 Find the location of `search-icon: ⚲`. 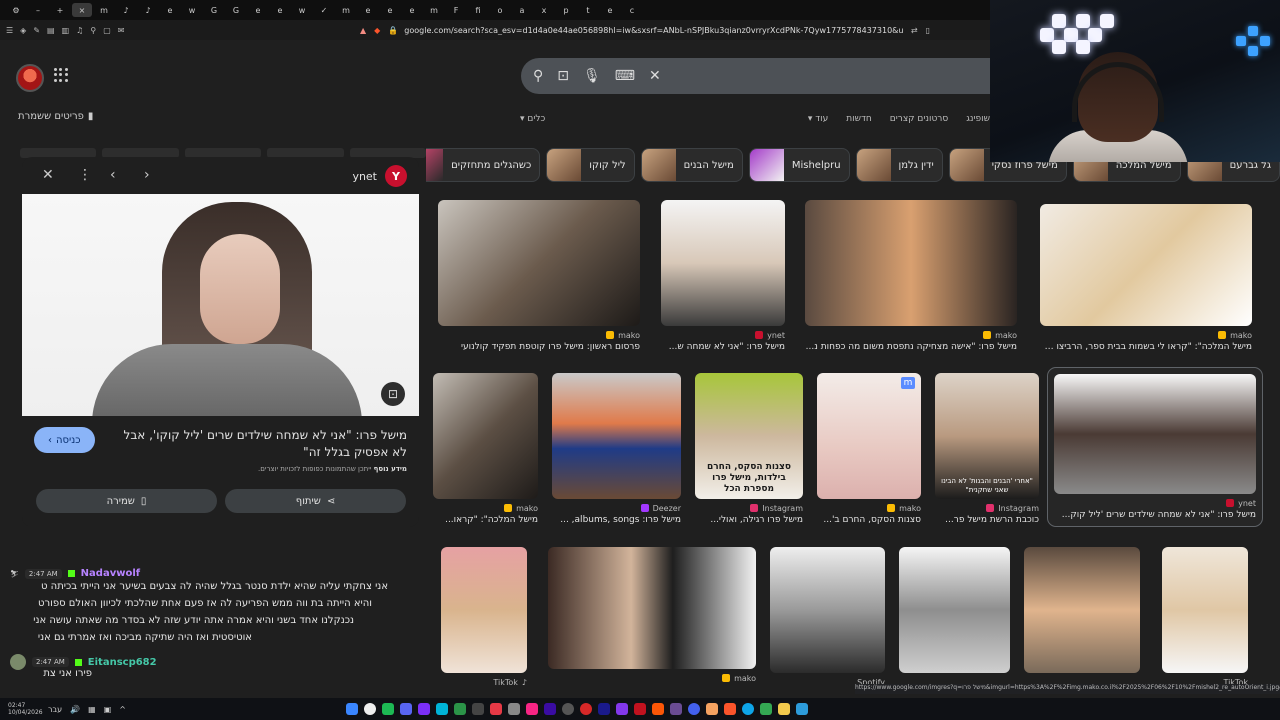

search-icon: ⚲ is located at coordinates (538, 76).